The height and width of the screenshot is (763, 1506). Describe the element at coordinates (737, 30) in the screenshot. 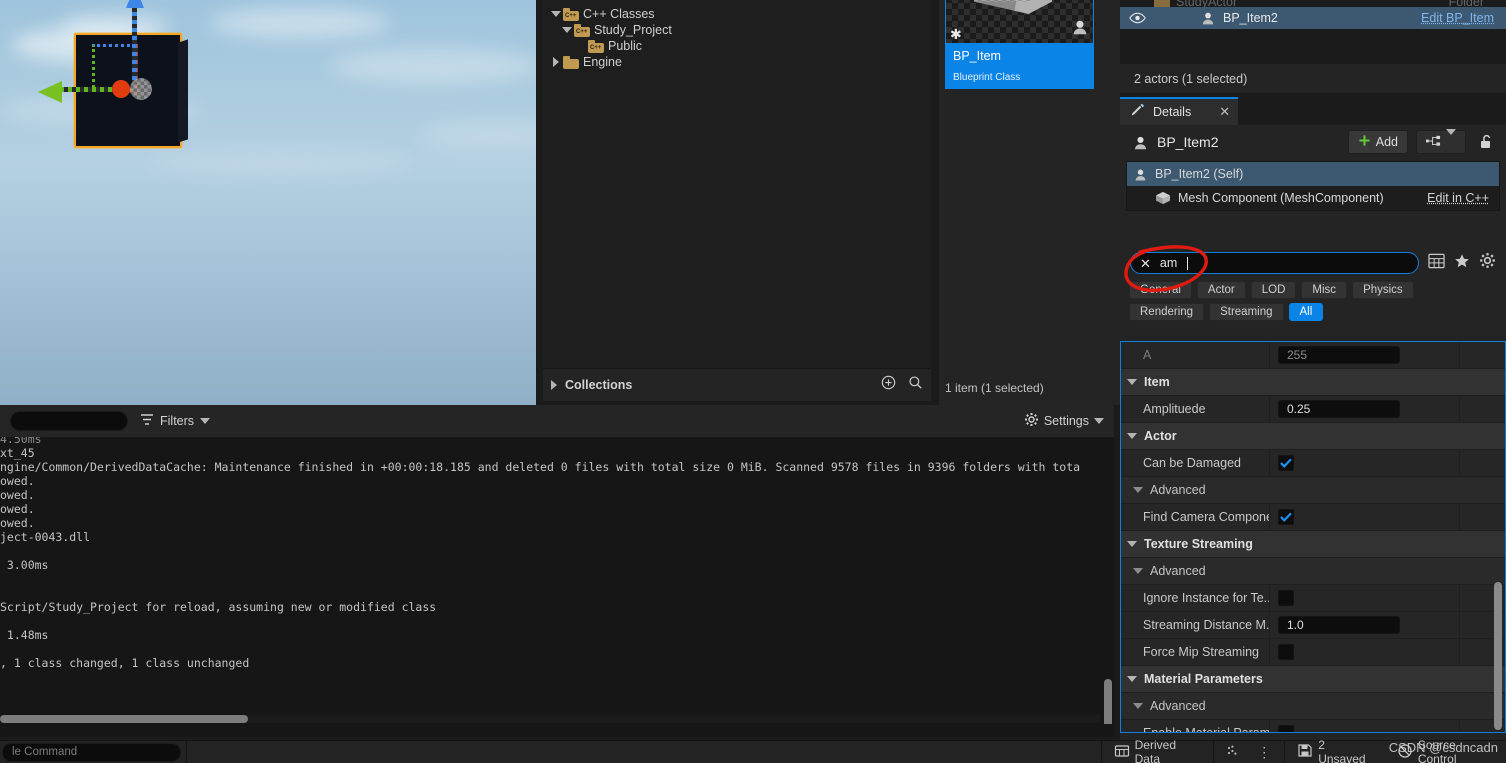

I see `tree-item-study-project: C++ Study_Project` at that location.